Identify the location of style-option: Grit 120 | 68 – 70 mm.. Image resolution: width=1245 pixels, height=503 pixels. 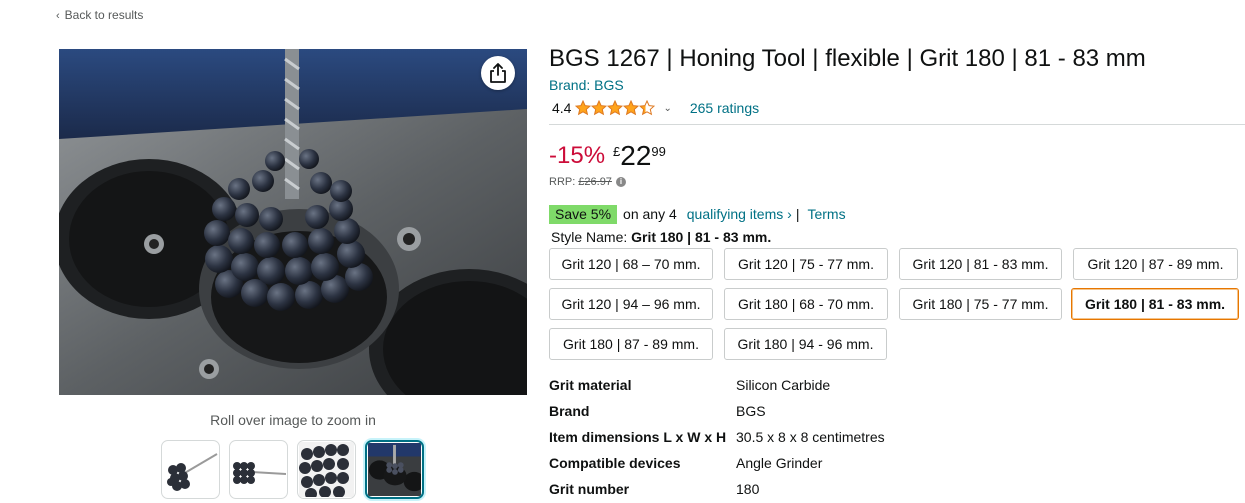
(631, 264).